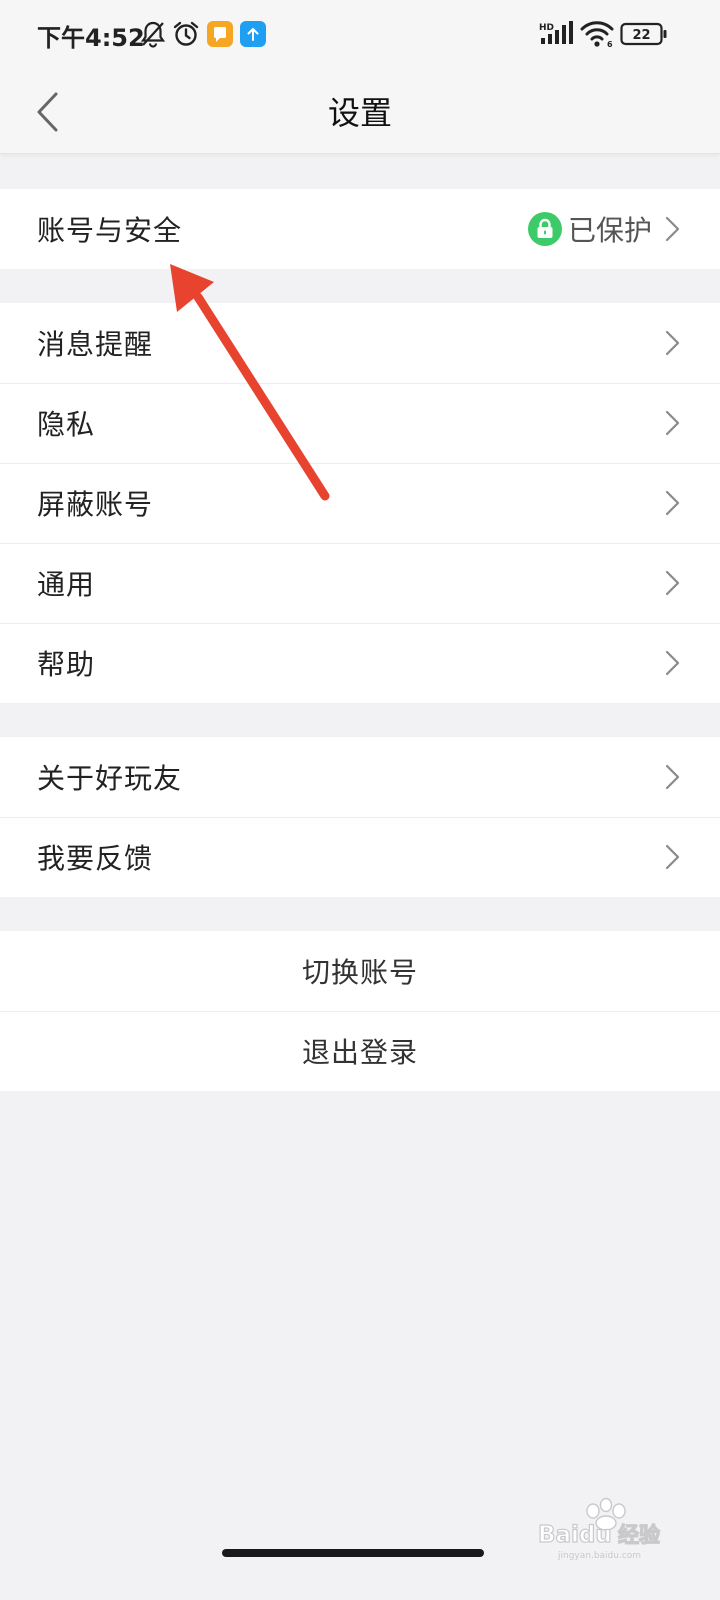 This screenshot has width=720, height=1600. Describe the element at coordinates (360, 583) in the screenshot. I see `settings-item-general: 通用` at that location.